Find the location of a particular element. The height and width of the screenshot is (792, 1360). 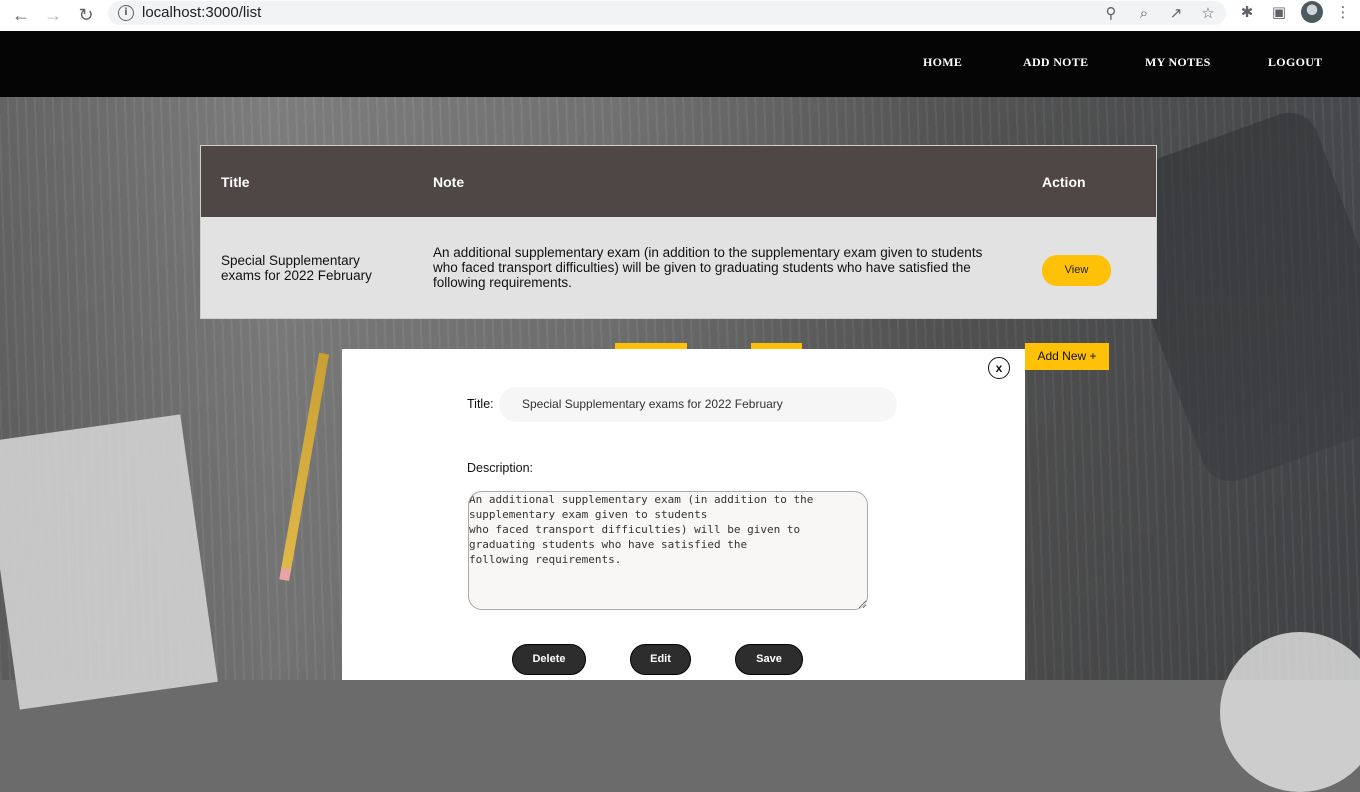

forward-icon: → is located at coordinates (53, 15).